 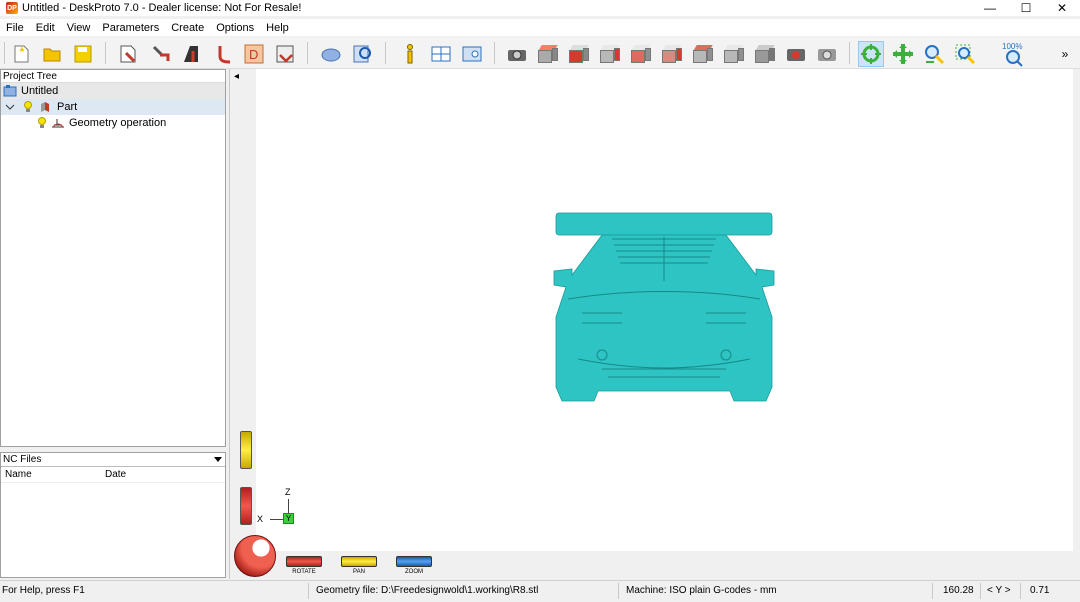 I want to click on view-left-icon, so click(x=672, y=54).